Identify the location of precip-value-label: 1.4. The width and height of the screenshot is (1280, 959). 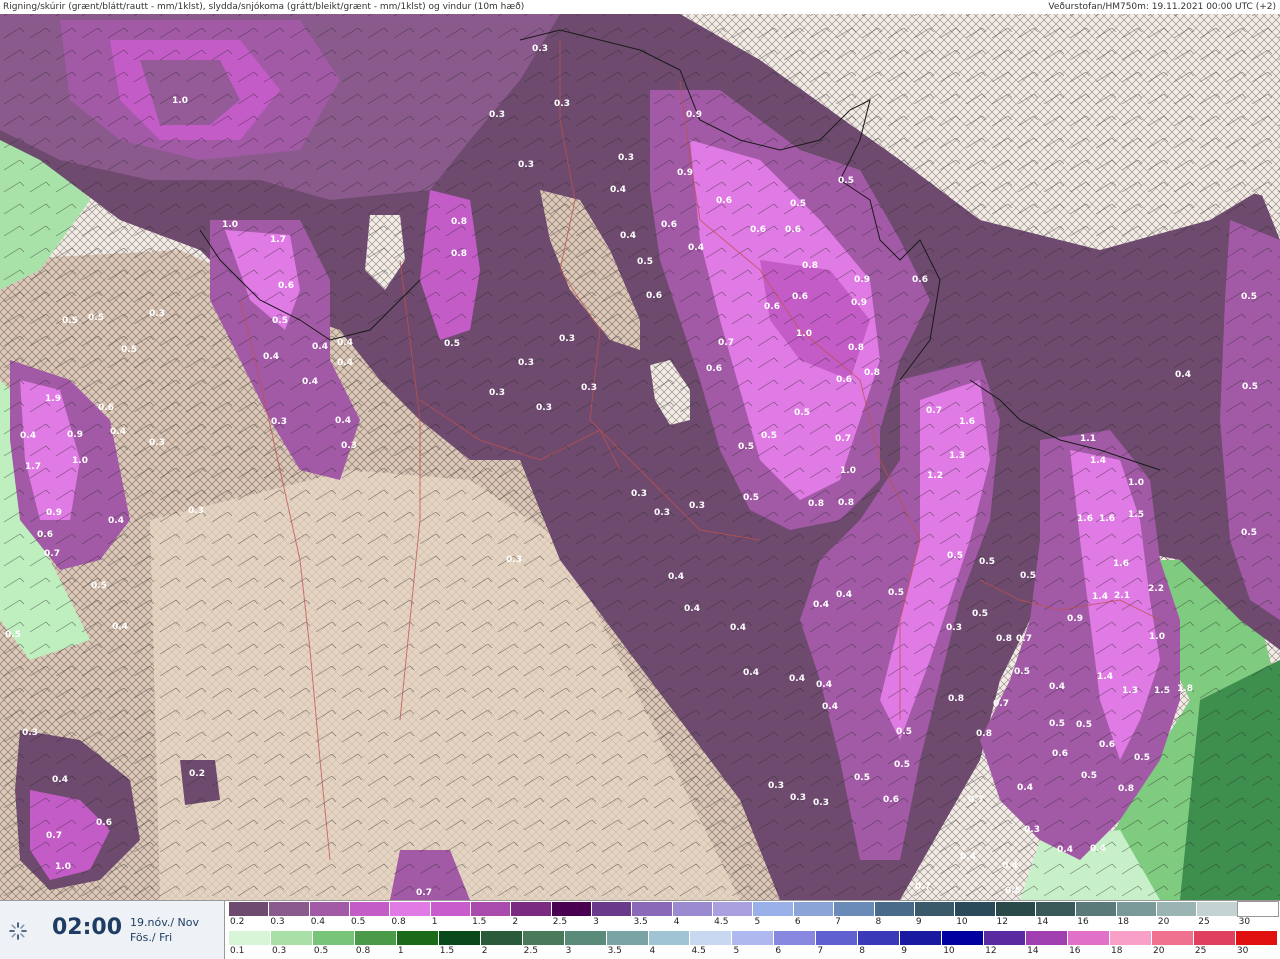
(1100, 597).